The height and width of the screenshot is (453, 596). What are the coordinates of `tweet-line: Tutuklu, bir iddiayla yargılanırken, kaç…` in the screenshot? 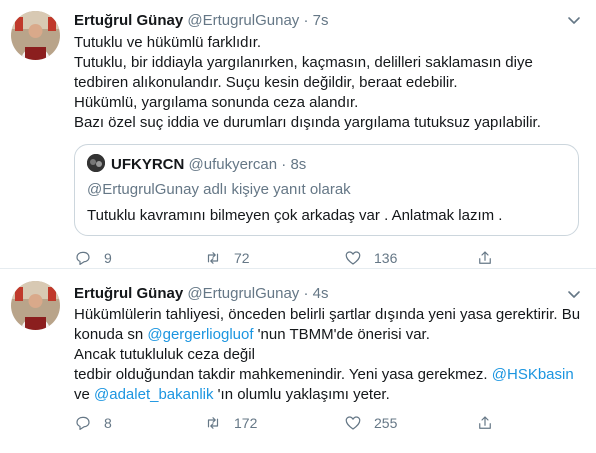 It's located at (303, 62).